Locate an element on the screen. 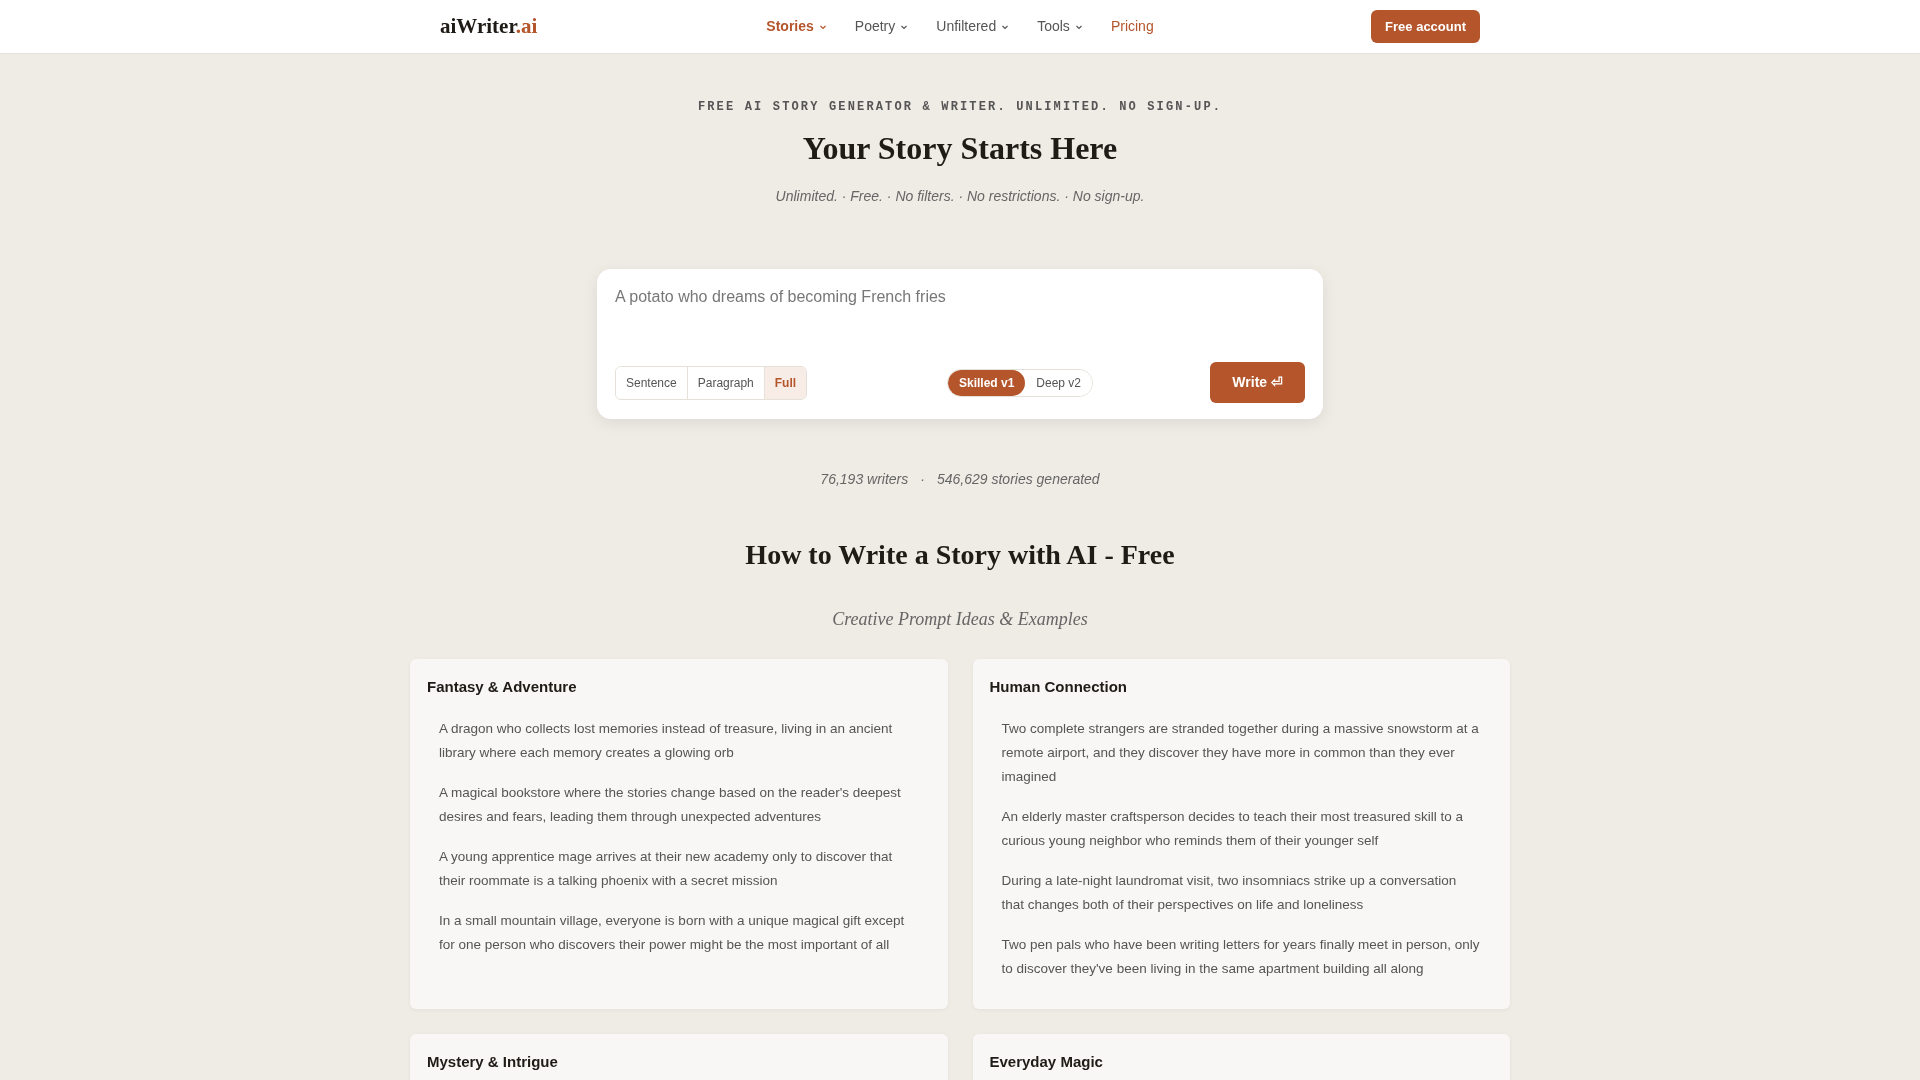 This screenshot has width=1920, height=1080. hero-eyebrow: FREE AI STORY GENERATOR & WRITER. UNLIMITED. NO SIGN-UP. is located at coordinates (960, 107).